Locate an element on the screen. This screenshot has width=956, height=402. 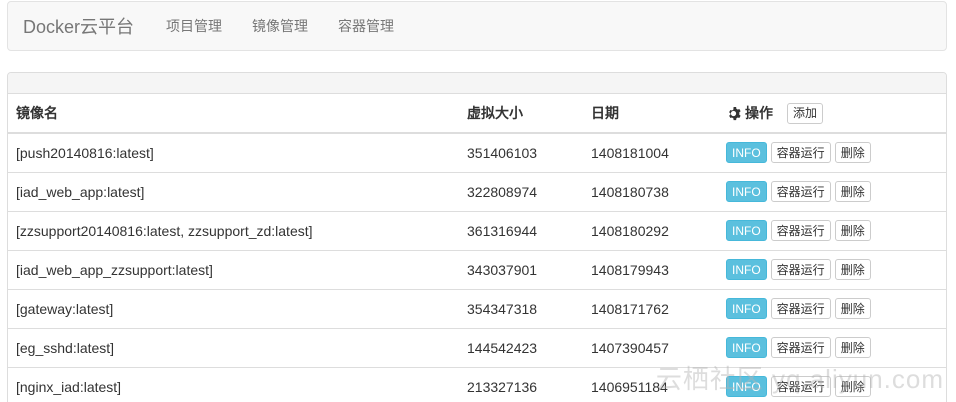
date-cell: 1408181004 is located at coordinates (630, 152).